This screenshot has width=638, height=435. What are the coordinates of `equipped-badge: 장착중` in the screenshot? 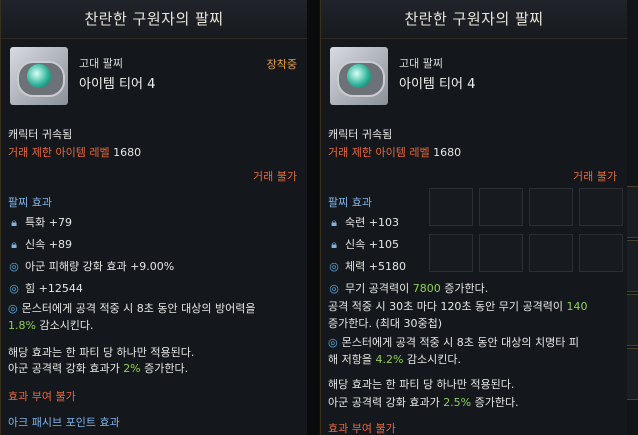 It's located at (281, 64).